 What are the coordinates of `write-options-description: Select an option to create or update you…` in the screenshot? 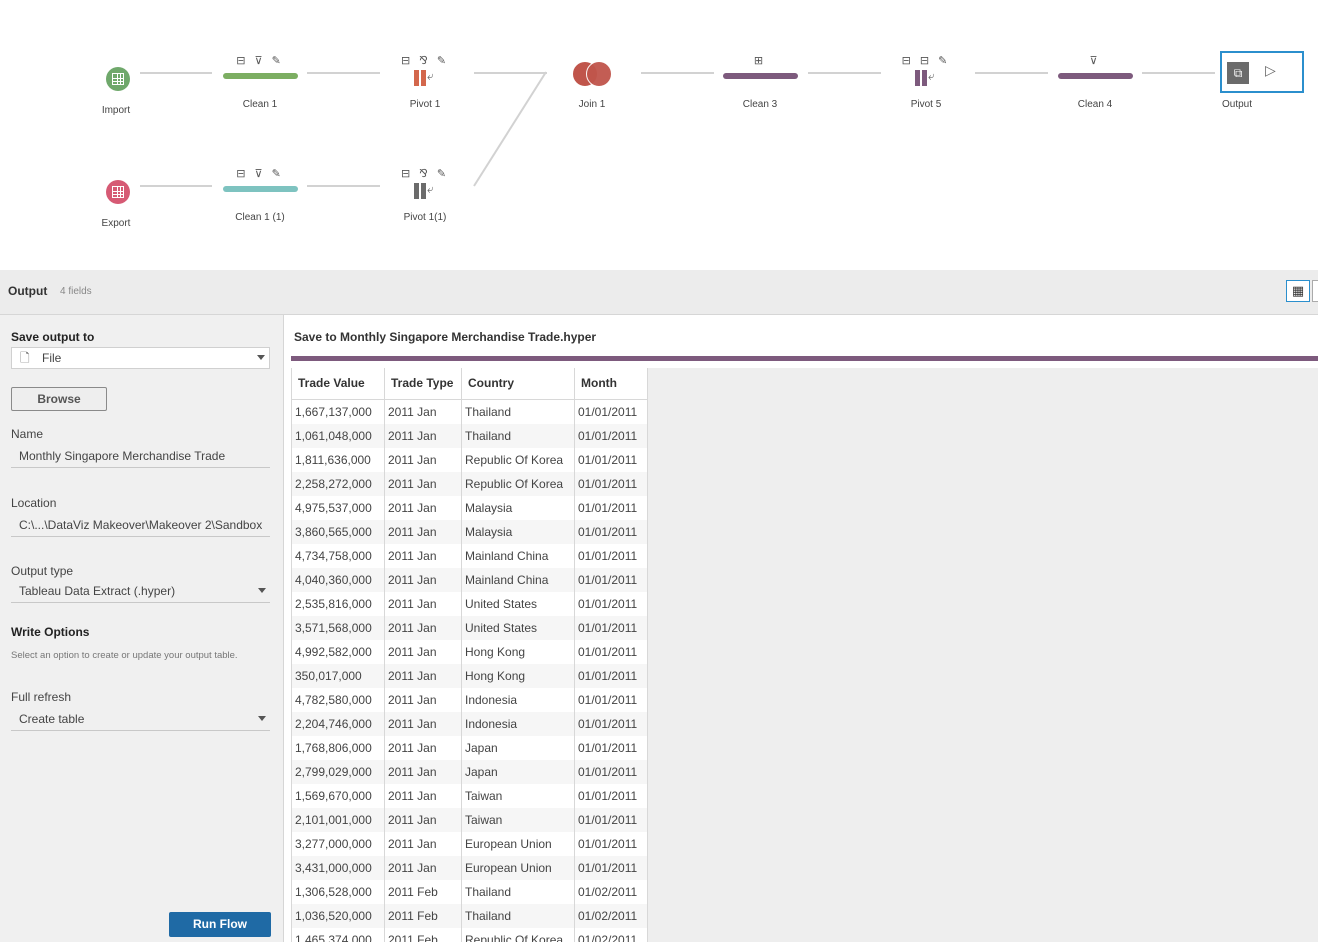 It's located at (124, 655).